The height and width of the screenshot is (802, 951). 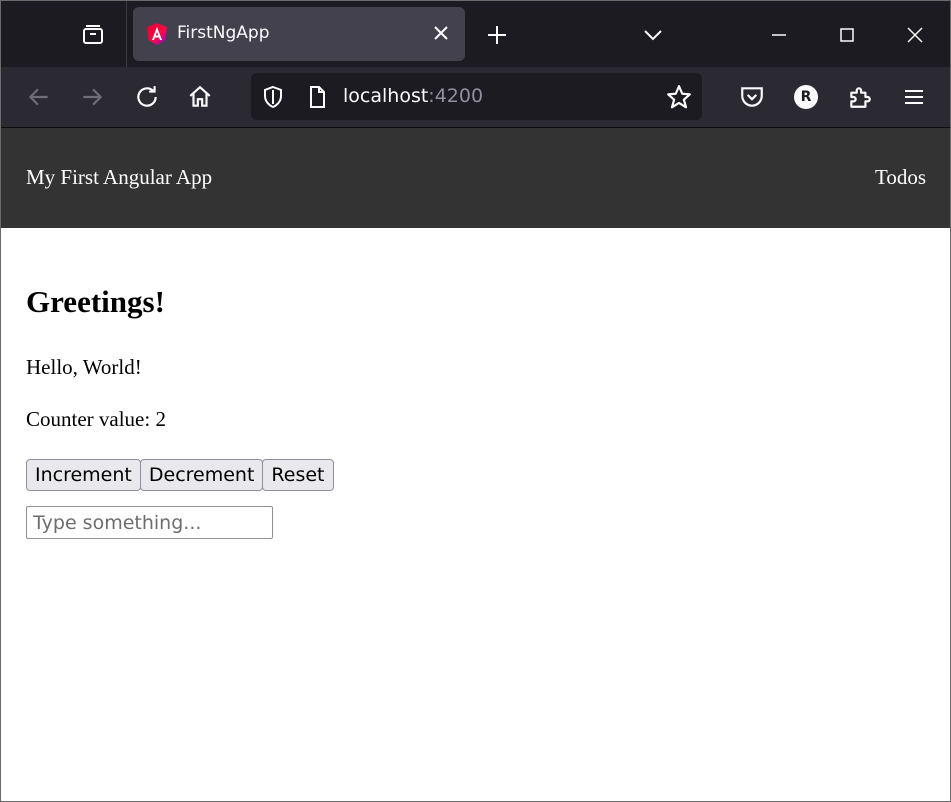 I want to click on back-arrow-icon, so click(x=39, y=97).